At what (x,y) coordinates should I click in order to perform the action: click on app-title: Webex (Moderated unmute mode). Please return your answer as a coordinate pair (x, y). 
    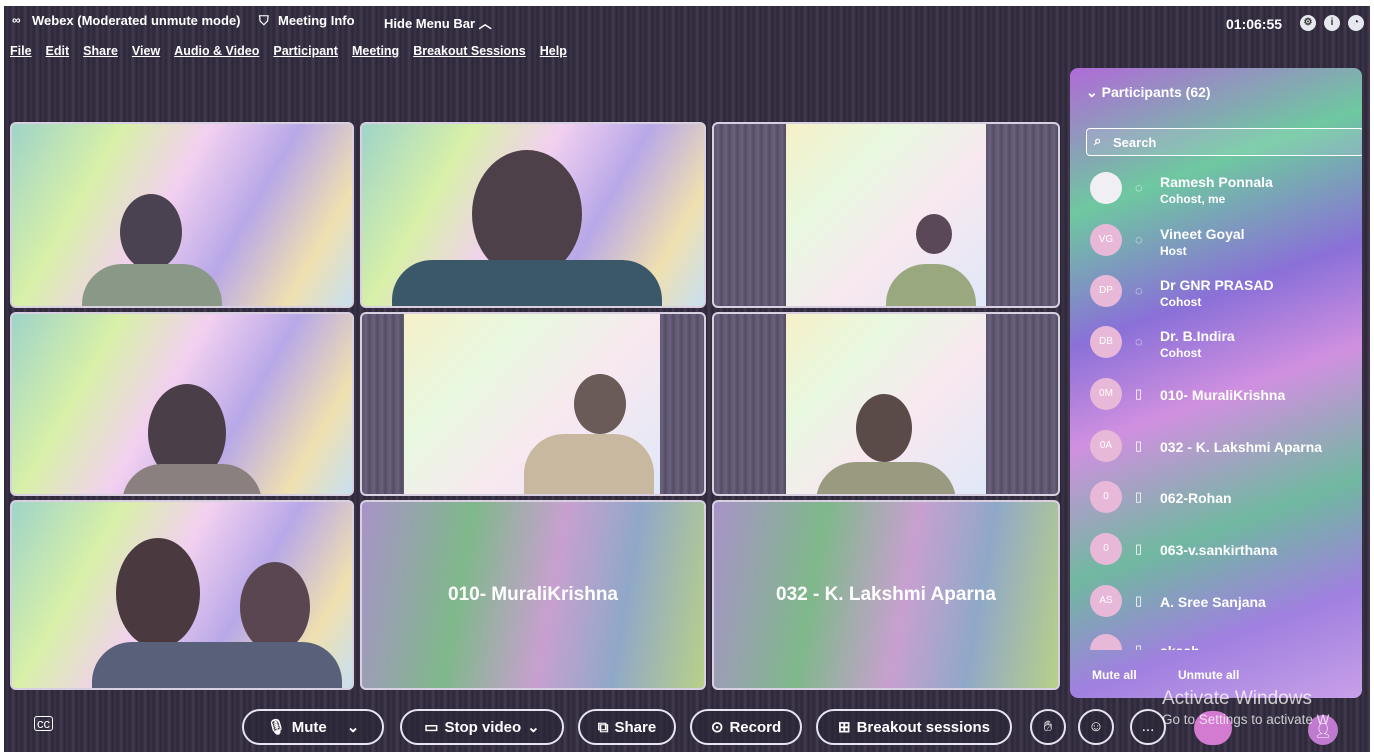
    Looking at the image, I should click on (136, 20).